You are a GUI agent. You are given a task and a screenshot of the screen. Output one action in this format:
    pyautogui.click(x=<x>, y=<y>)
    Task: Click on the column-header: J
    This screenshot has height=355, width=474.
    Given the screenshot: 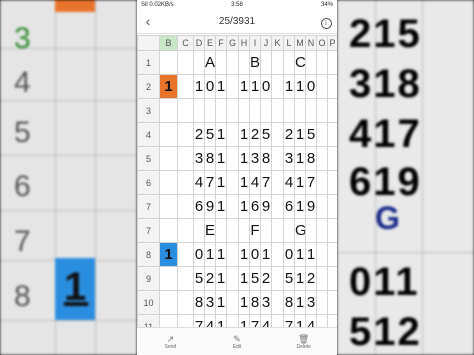 What is the action you would take?
    pyautogui.click(x=266, y=43)
    